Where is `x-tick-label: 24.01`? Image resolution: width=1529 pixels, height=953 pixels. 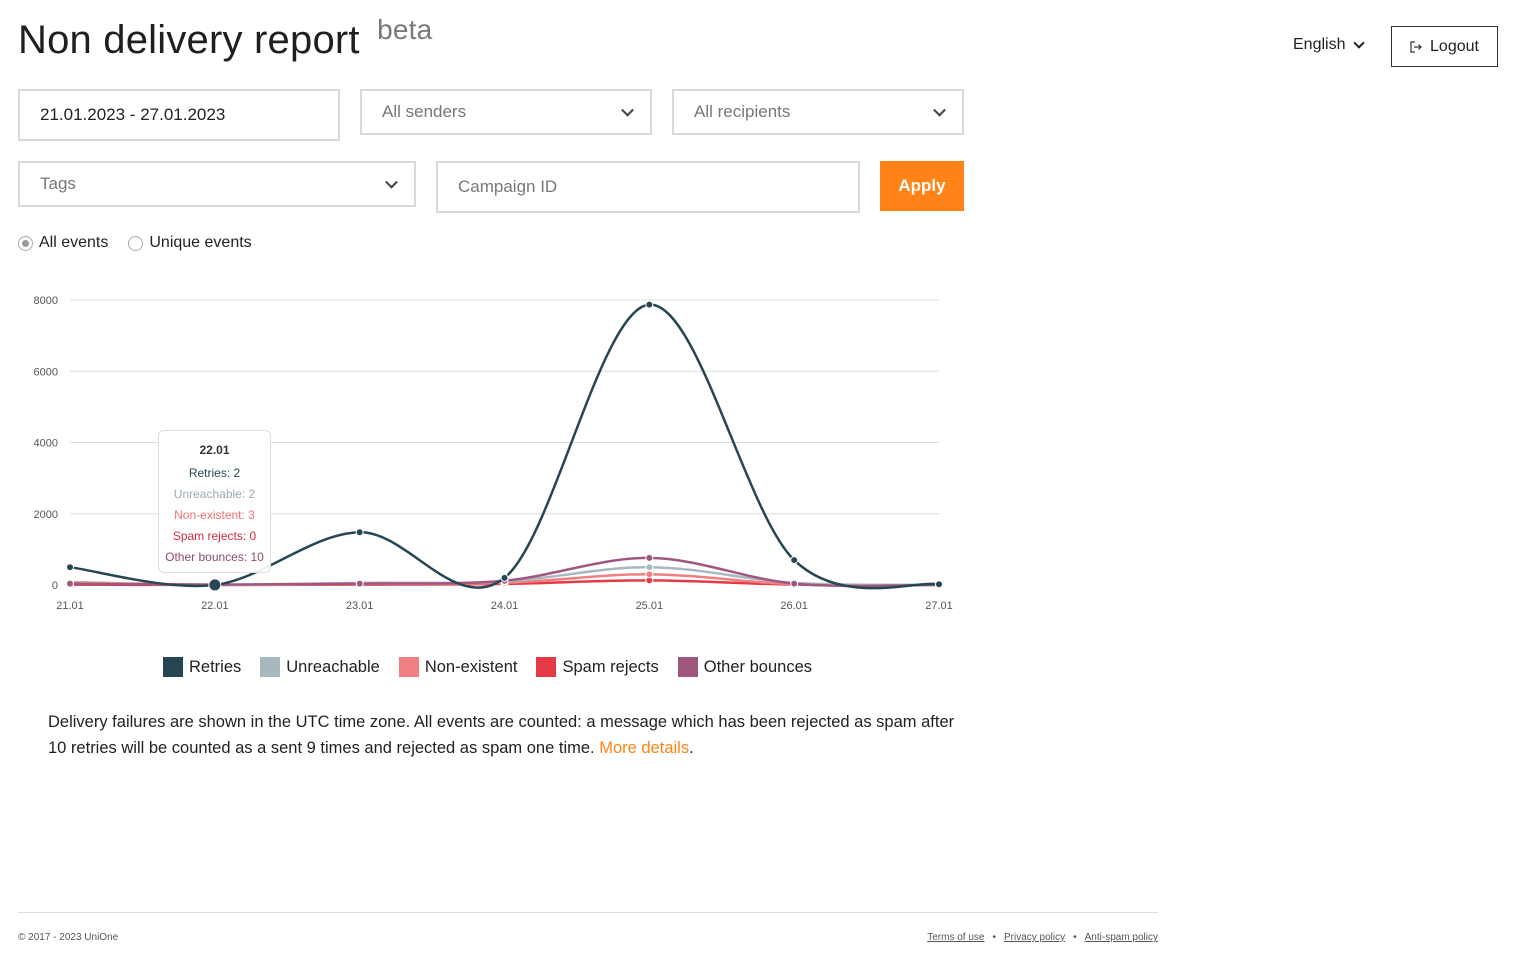 x-tick-label: 24.01 is located at coordinates (505, 606).